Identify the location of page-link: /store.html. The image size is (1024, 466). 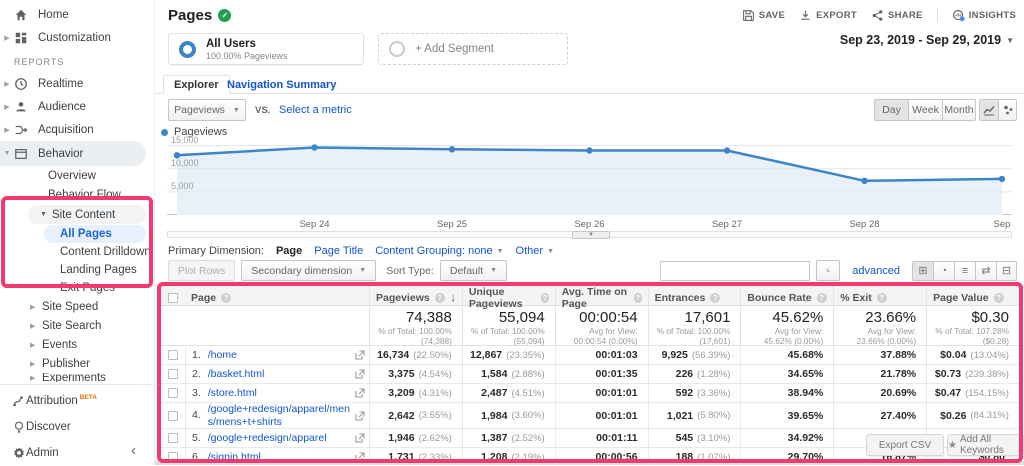
(232, 393).